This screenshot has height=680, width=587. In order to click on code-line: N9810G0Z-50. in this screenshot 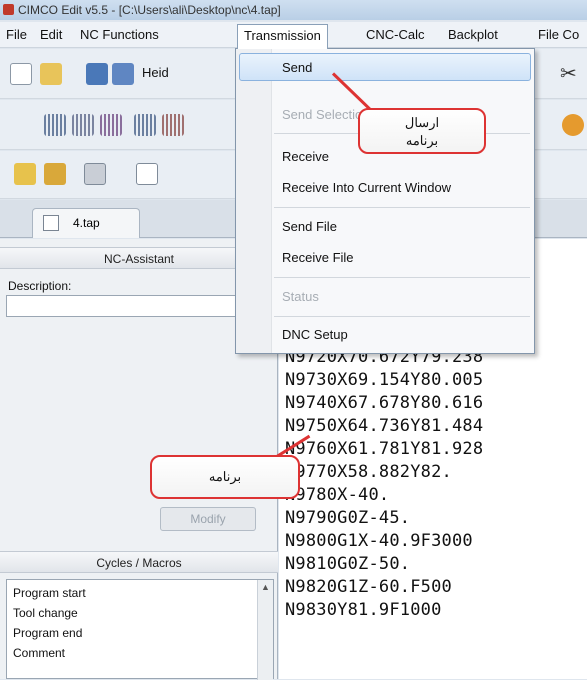, I will do `click(348, 564)`.